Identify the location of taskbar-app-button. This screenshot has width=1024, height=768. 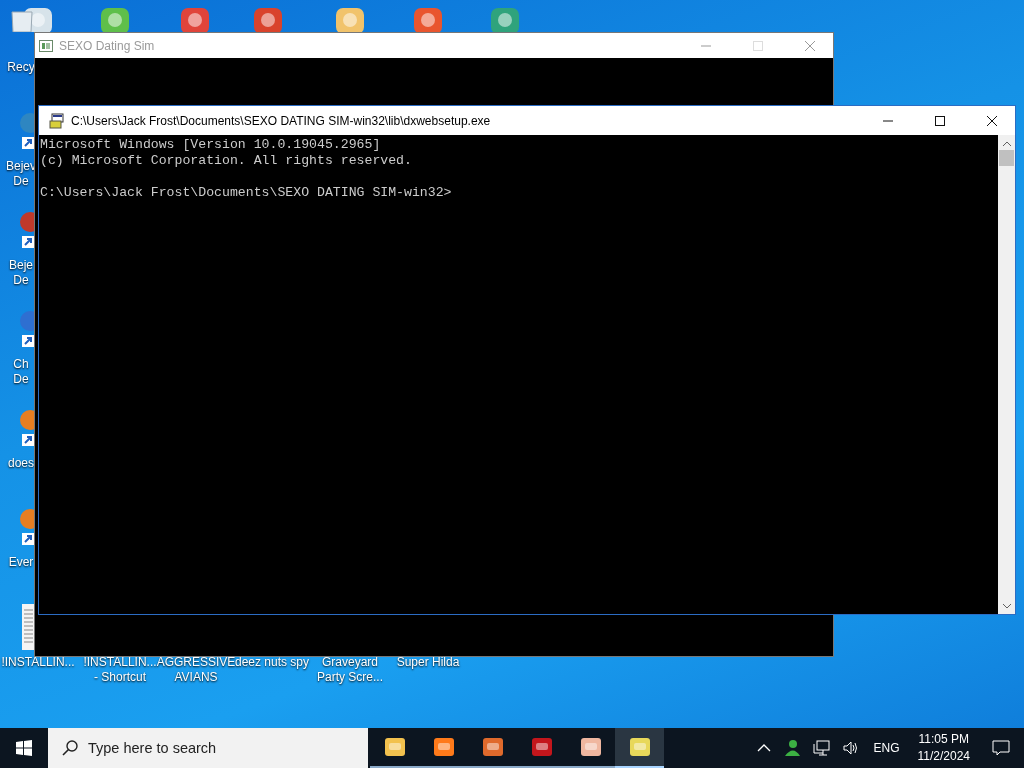
(639, 748).